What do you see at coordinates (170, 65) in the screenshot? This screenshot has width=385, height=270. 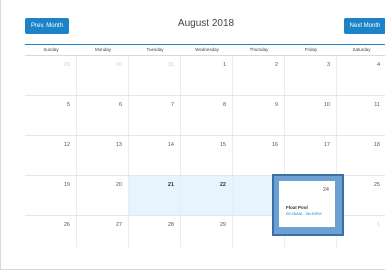 I see `day-number: 31` at bounding box center [170, 65].